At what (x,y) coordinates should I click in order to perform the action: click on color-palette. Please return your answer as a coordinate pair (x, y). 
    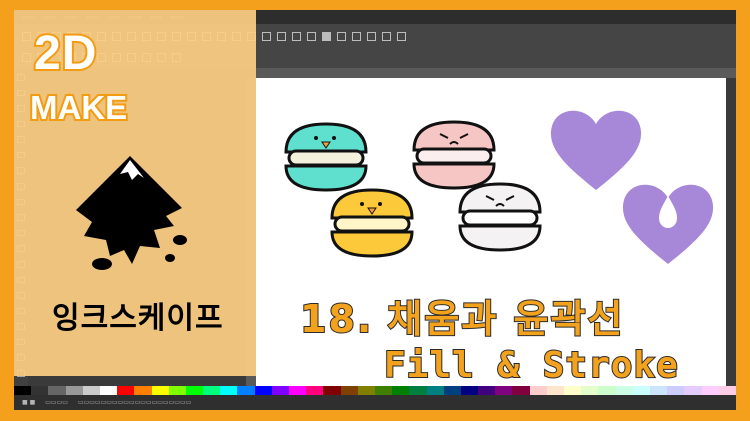
    Looking at the image, I should click on (375, 390).